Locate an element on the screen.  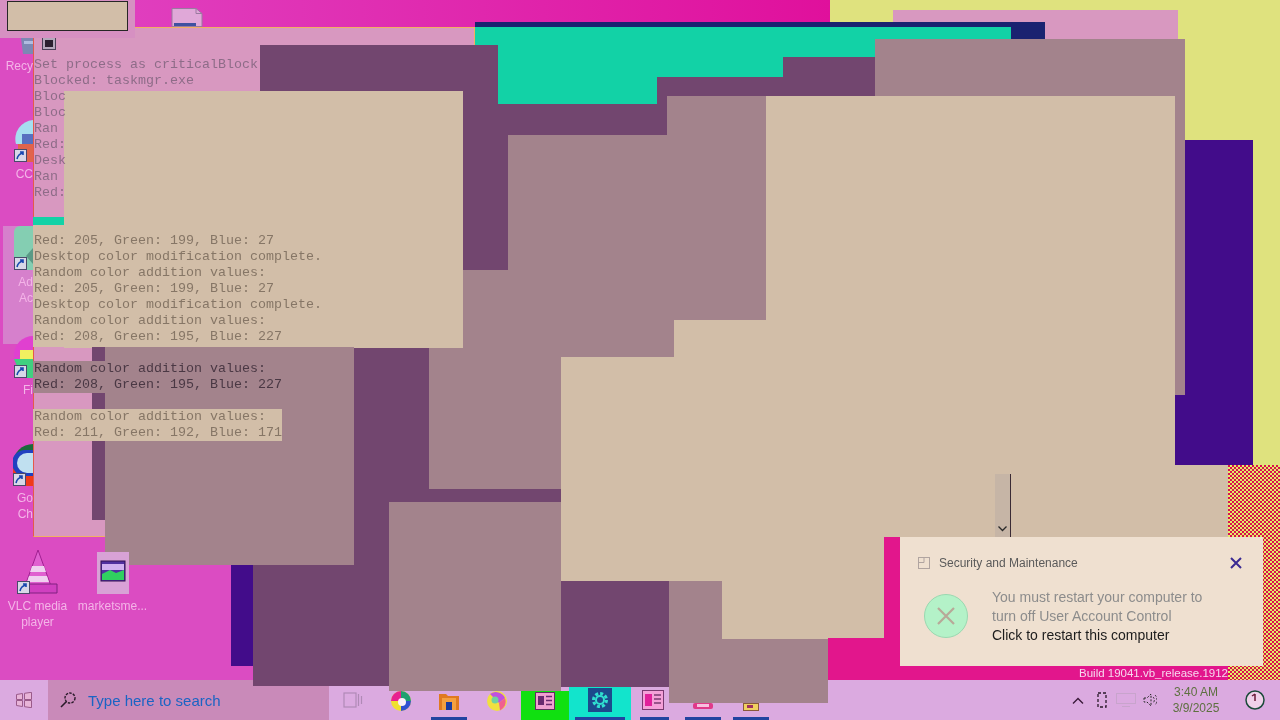
console-line: Desk is located at coordinates (50, 161).